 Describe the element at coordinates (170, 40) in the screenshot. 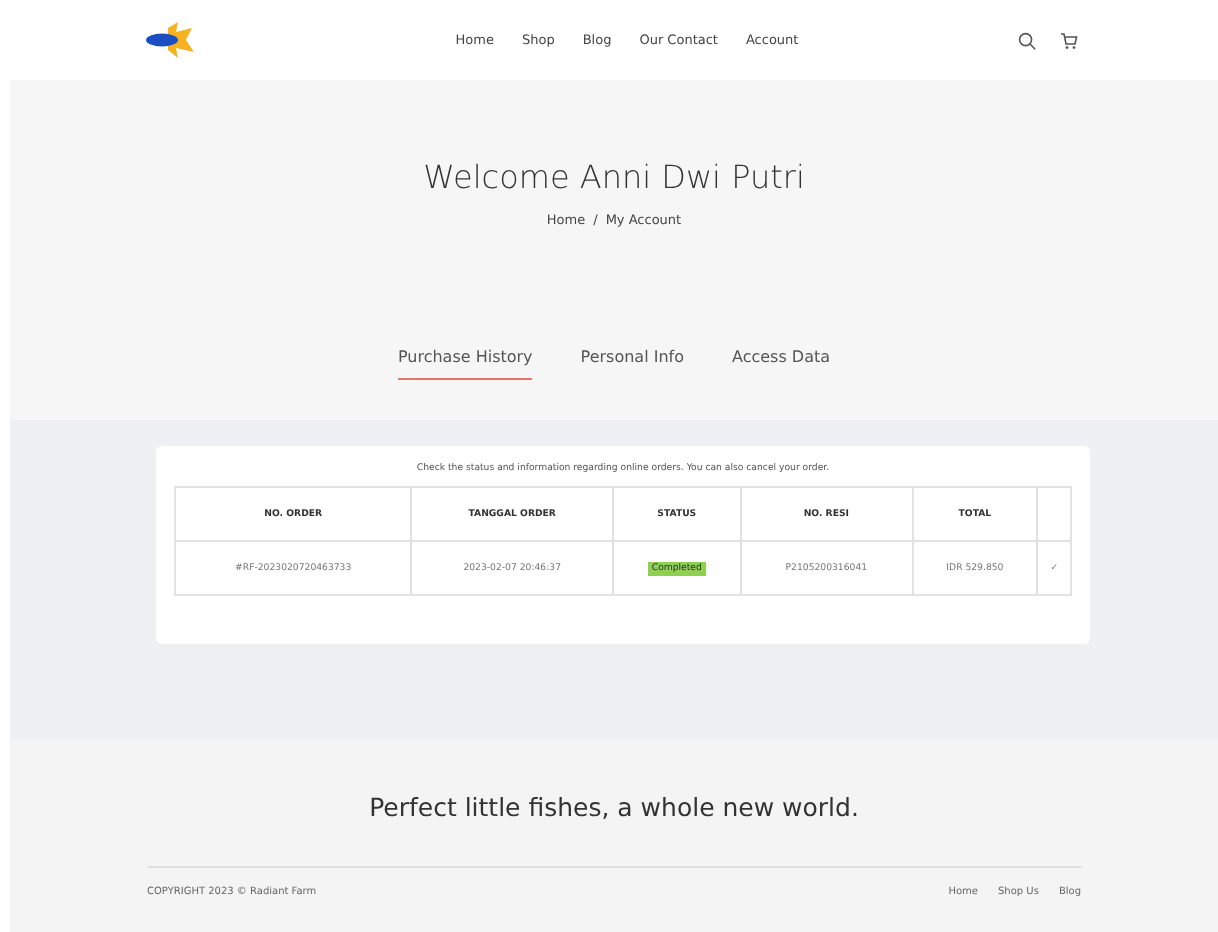

I see `fish-logo` at that location.